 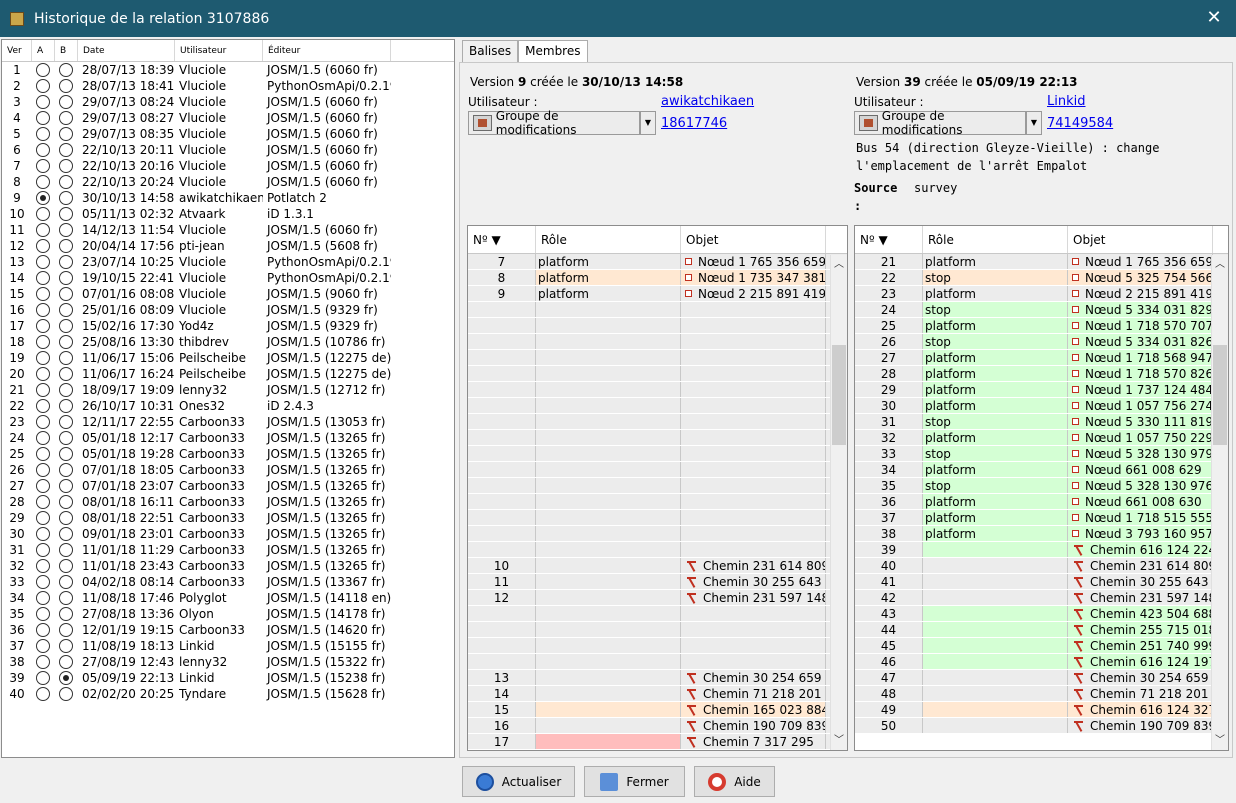 What do you see at coordinates (1214, 18) in the screenshot?
I see `close-icon: ✕` at bounding box center [1214, 18].